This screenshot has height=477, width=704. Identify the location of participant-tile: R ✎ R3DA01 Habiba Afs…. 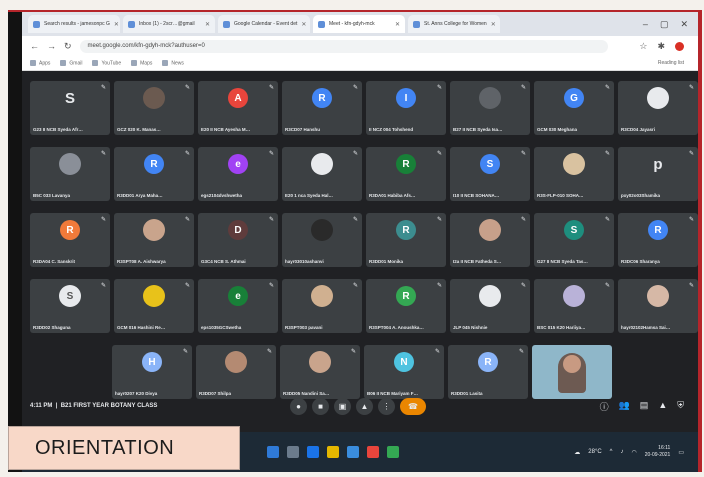
(406, 174).